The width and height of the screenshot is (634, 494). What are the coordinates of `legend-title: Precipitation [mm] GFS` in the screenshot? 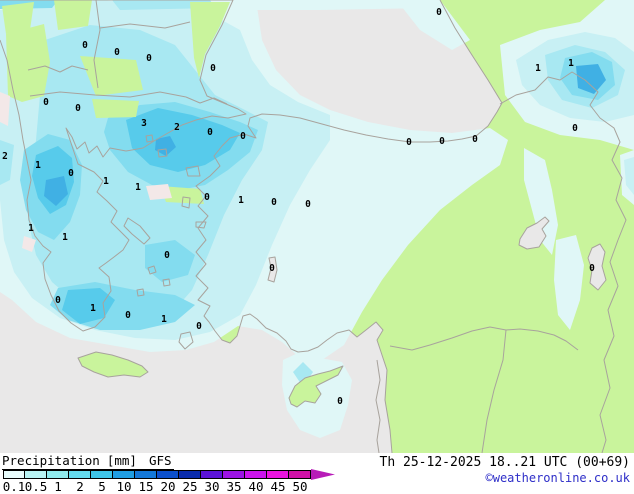 It's located at (88, 461).